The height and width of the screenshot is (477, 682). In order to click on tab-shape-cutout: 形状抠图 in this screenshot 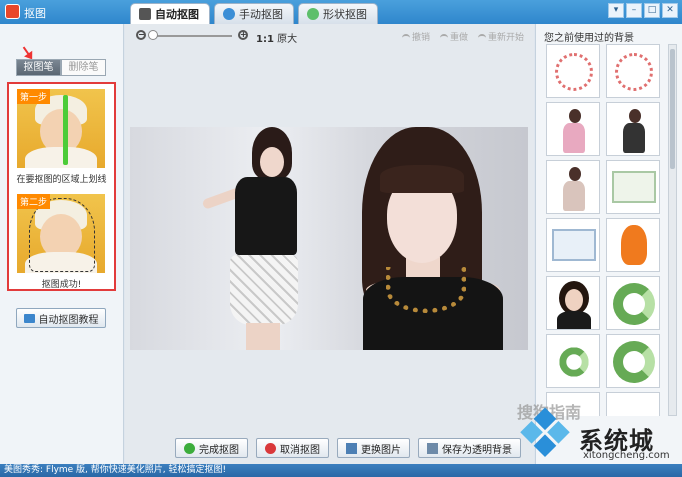, I will do `click(338, 13)`.